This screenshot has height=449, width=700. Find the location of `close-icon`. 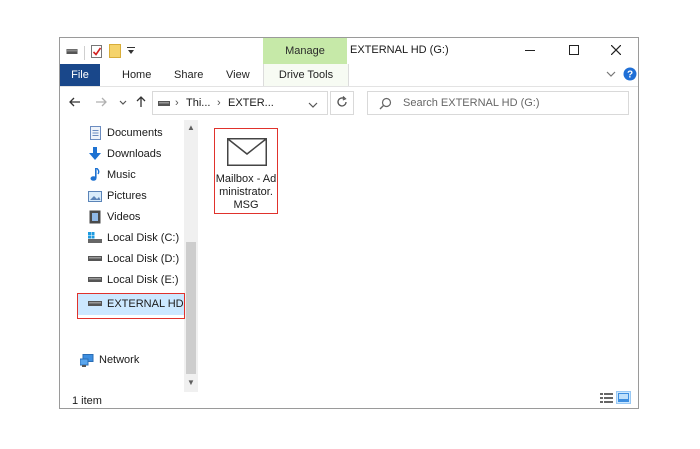

close-icon is located at coordinates (616, 51).